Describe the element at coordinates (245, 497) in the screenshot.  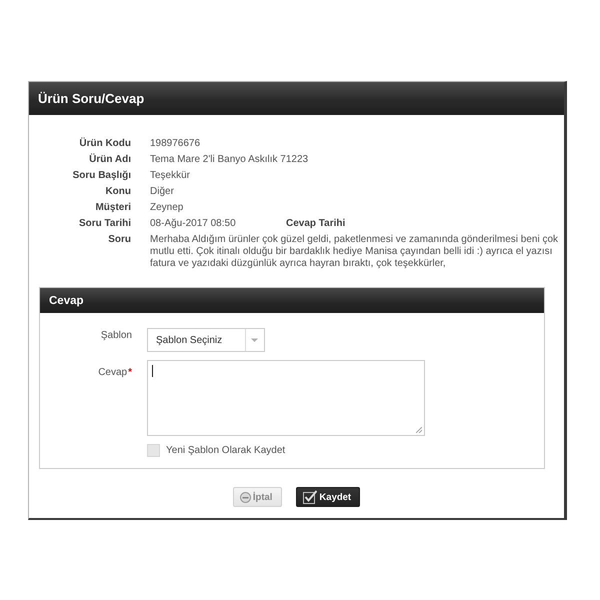
I see `minus-circle-icon` at that location.